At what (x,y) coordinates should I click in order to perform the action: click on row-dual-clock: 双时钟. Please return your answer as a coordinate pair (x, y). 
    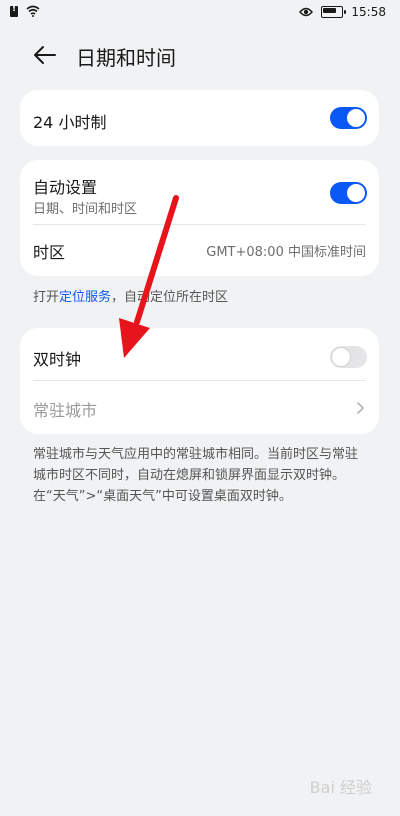
    Looking at the image, I should click on (199, 354).